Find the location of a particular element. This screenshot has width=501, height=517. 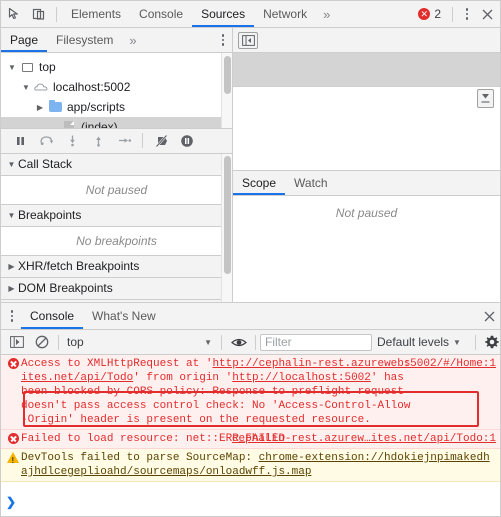

pause-on-exceptions-button is located at coordinates (187, 141).